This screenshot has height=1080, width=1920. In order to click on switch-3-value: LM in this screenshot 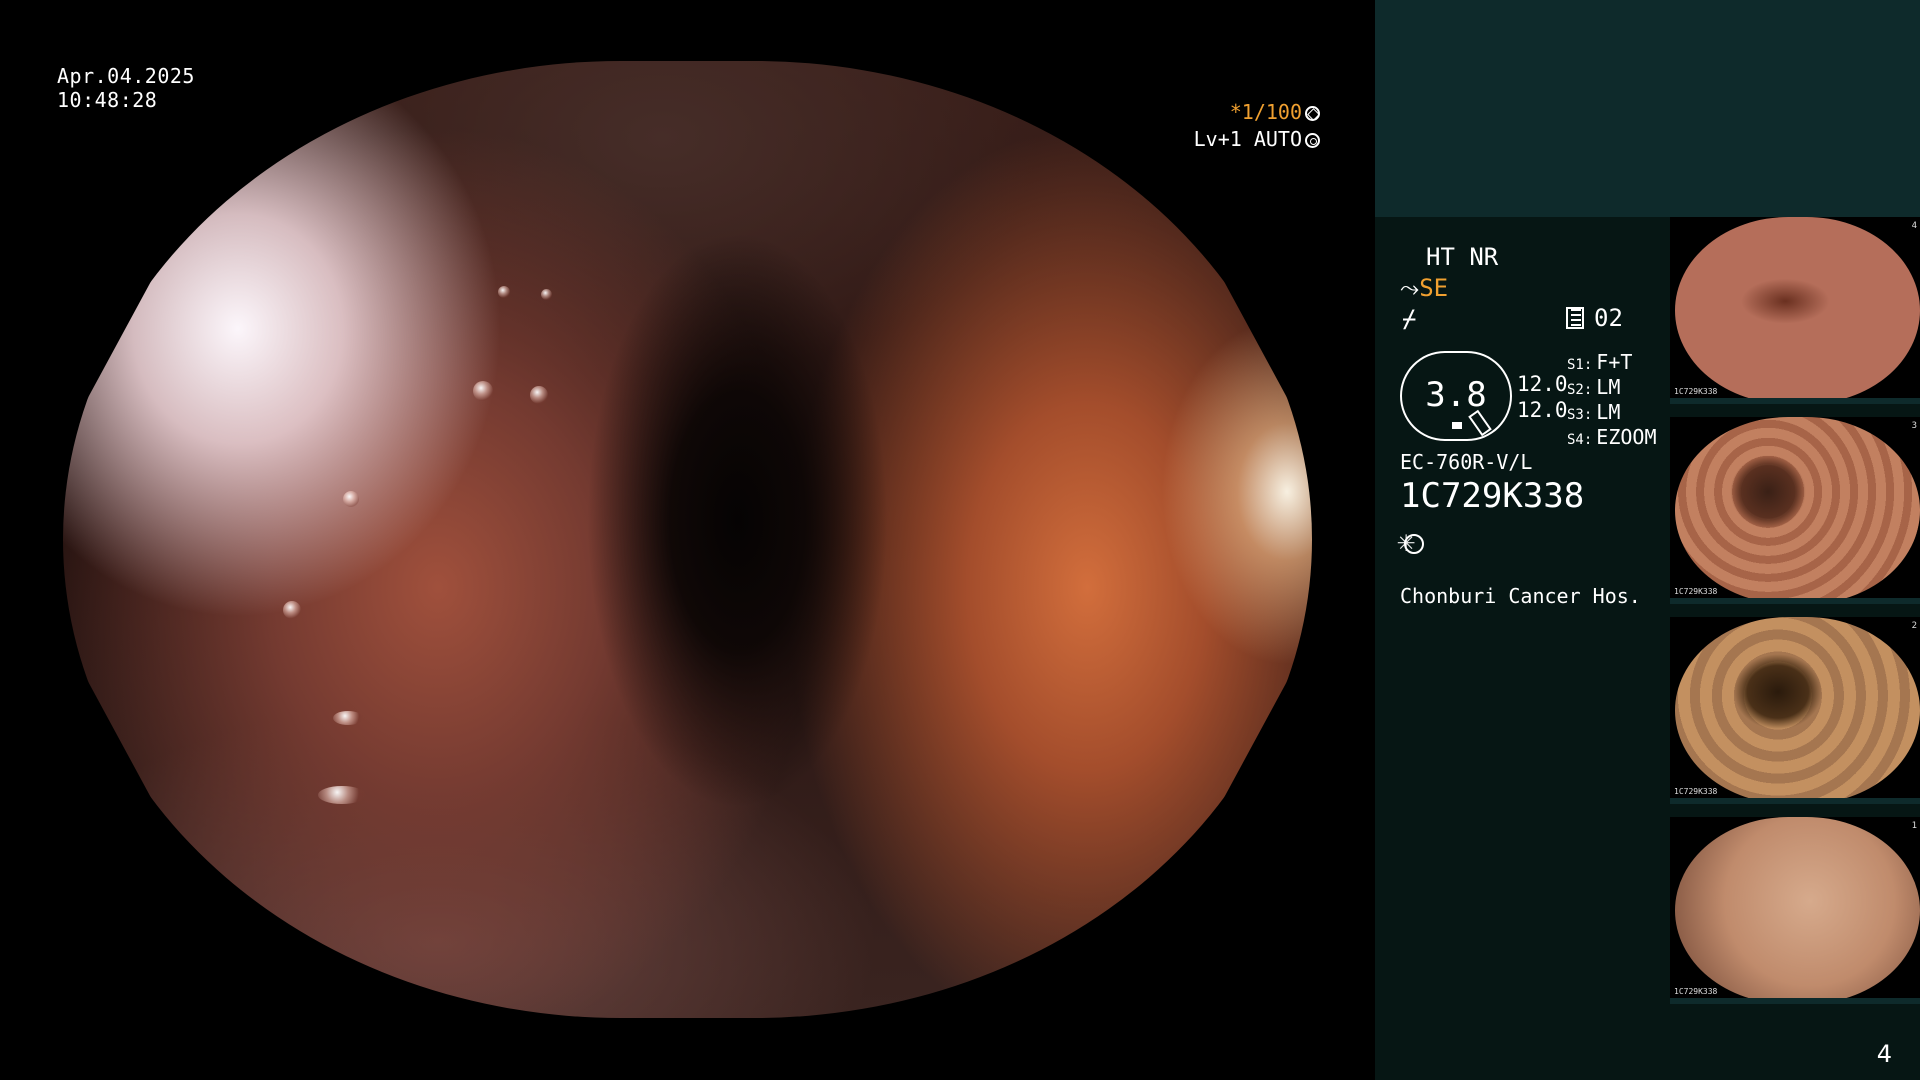, I will do `click(1608, 412)`.